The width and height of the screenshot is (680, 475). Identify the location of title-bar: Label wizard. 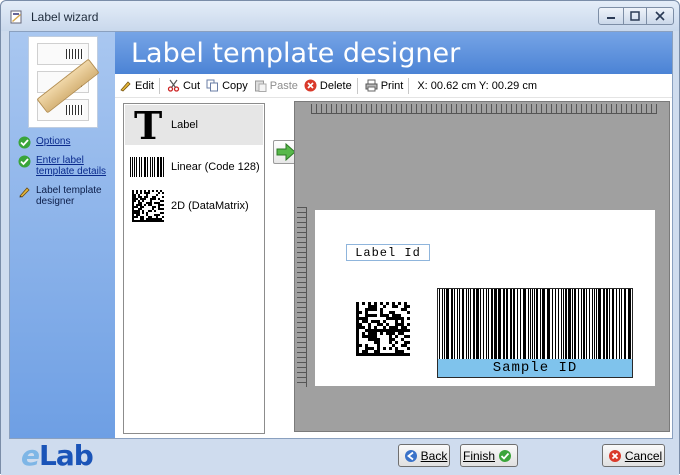
(340, 16).